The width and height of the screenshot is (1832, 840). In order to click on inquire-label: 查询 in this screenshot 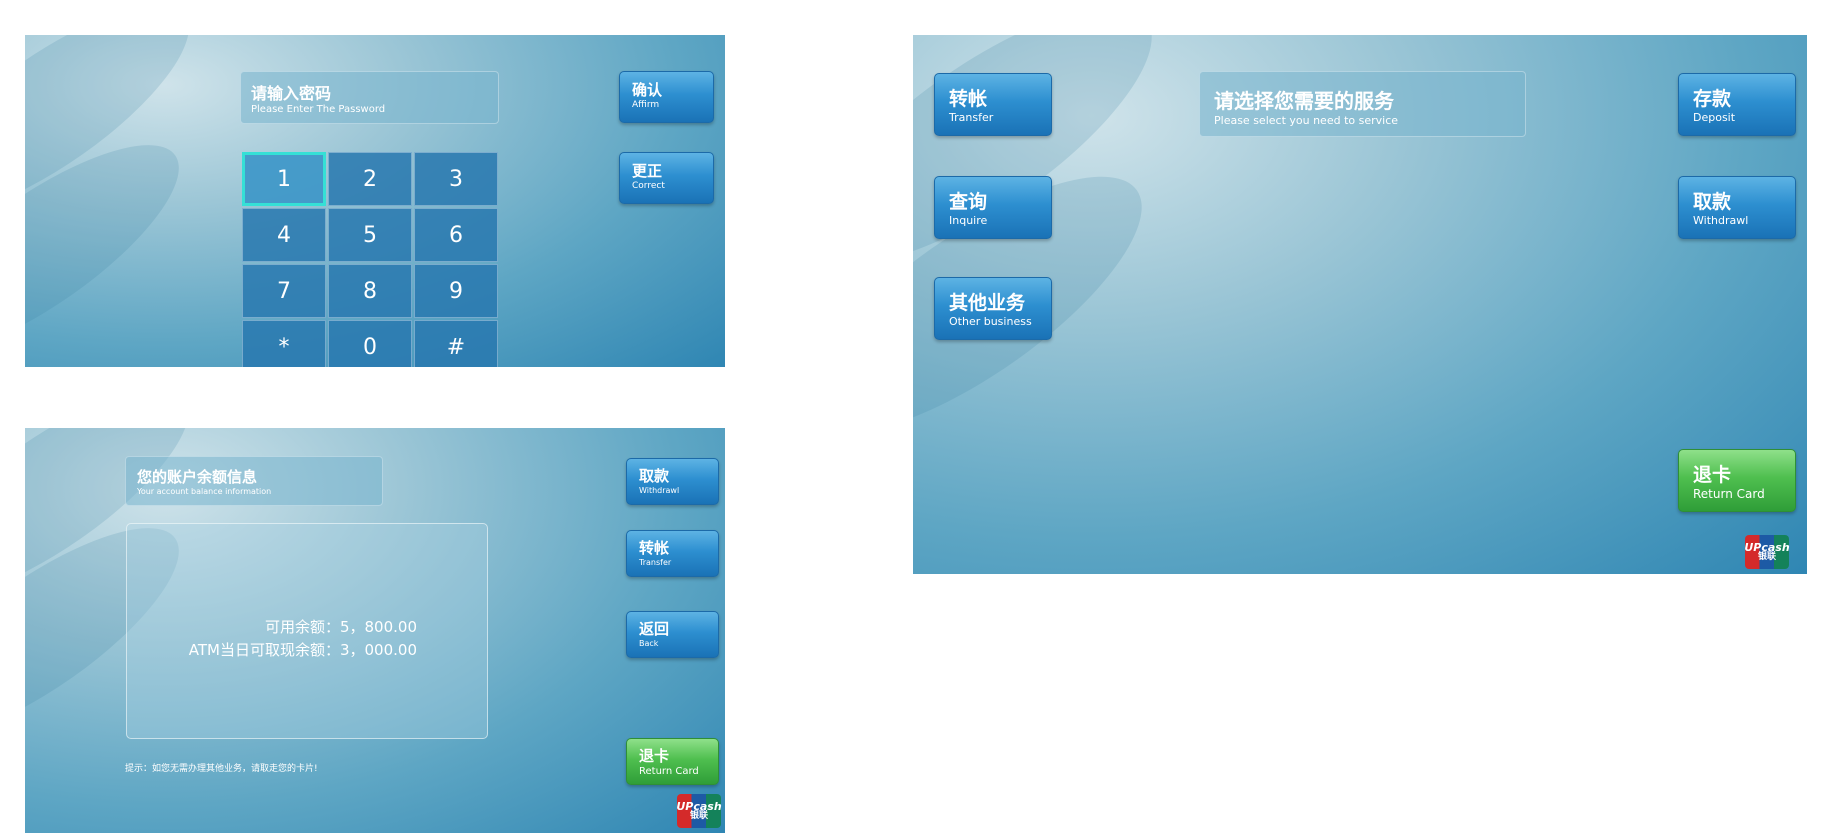, I will do `click(968, 202)`.